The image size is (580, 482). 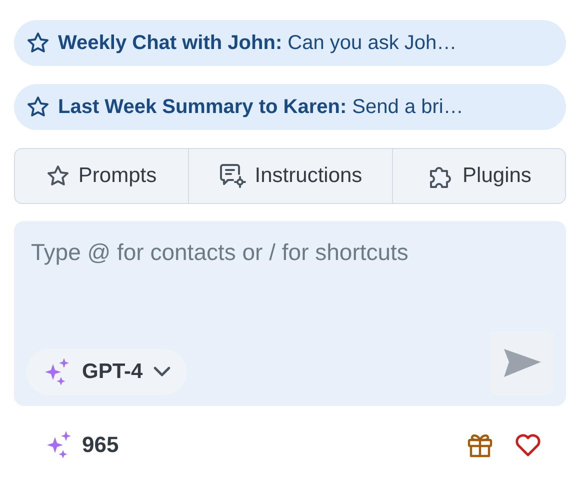 What do you see at coordinates (290, 176) in the screenshot?
I see `tab: Instructions` at bounding box center [290, 176].